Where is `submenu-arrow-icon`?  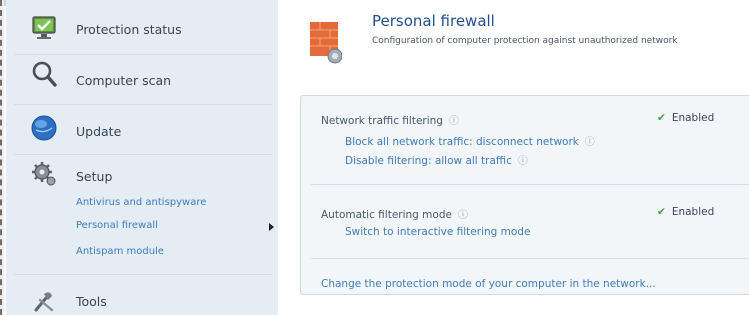 submenu-arrow-icon is located at coordinates (271, 227).